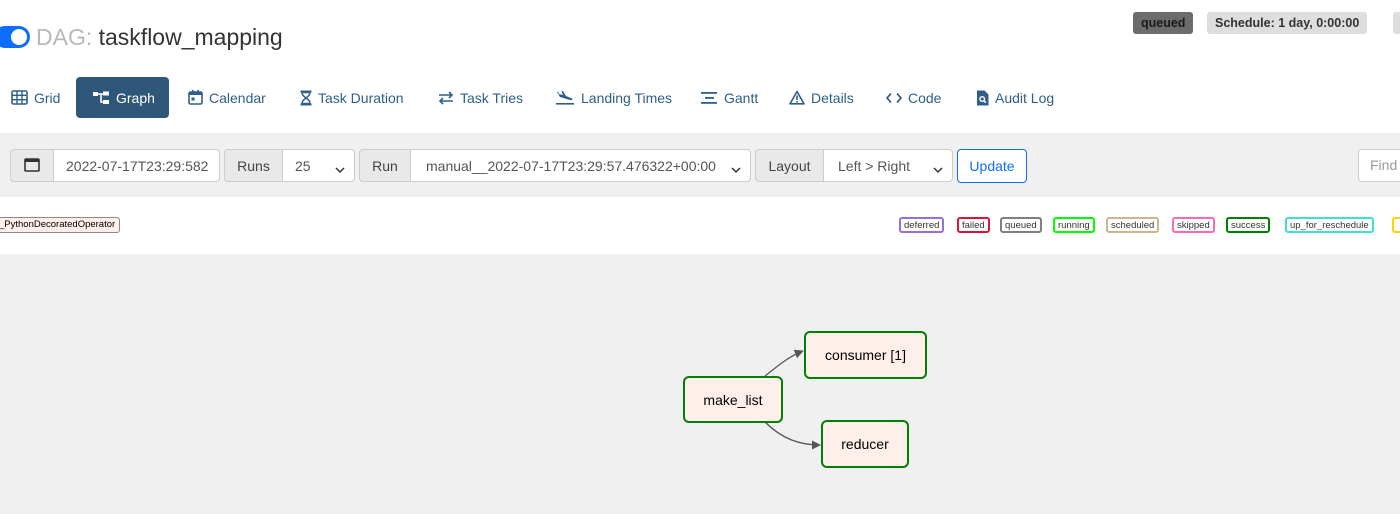 The width and height of the screenshot is (1400, 514). I want to click on state-legend-scheduled: scheduled, so click(1133, 225).